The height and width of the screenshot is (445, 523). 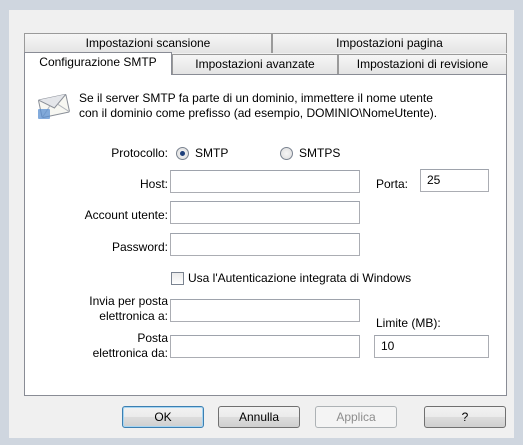 I want to click on window-bottom-edge, so click(x=261, y=441).